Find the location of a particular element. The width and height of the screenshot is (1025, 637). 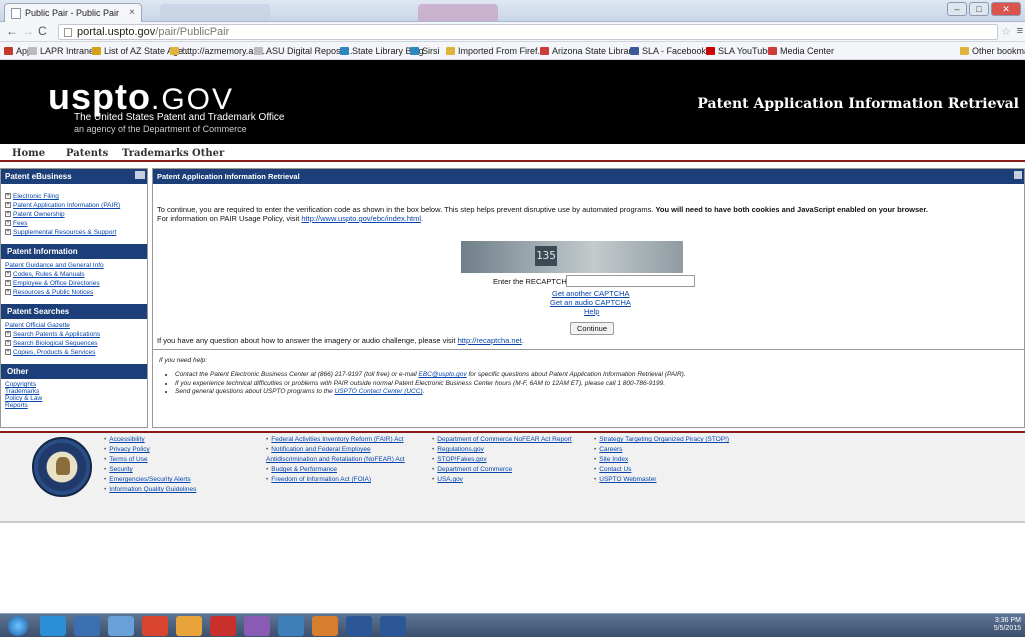

minimize-icon: – is located at coordinates (957, 9).